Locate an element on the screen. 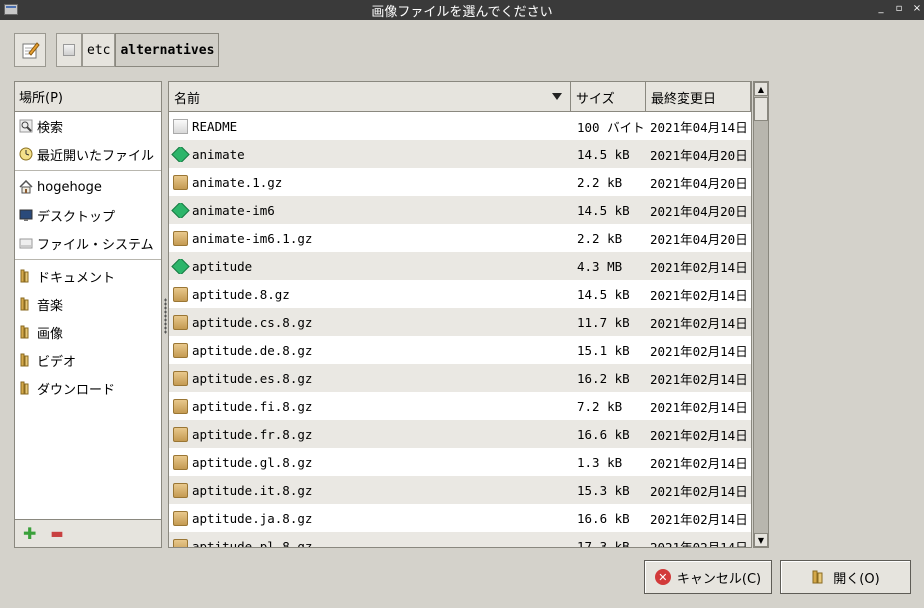 This screenshot has height=608, width=924. file-row: animate-im6 14.5 kB 2021年04月20日 is located at coordinates (460, 210).